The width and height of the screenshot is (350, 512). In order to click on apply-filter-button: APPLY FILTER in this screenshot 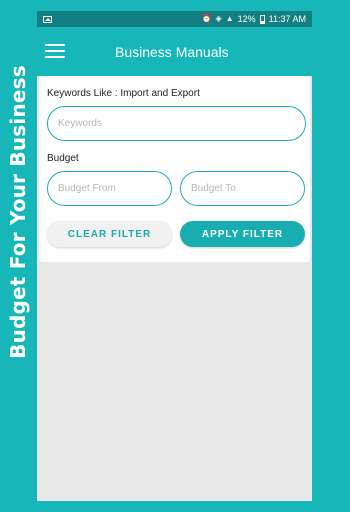, I will do `click(242, 234)`.